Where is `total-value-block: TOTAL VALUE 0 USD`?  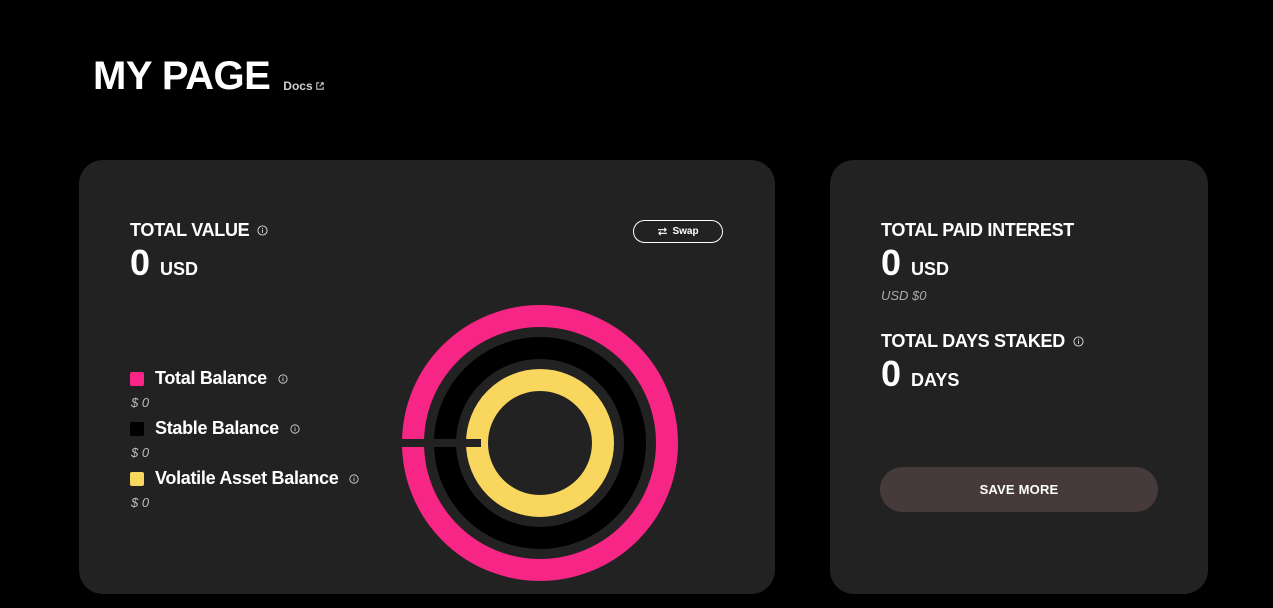 total-value-block: TOTAL VALUE 0 USD is located at coordinates (199, 251).